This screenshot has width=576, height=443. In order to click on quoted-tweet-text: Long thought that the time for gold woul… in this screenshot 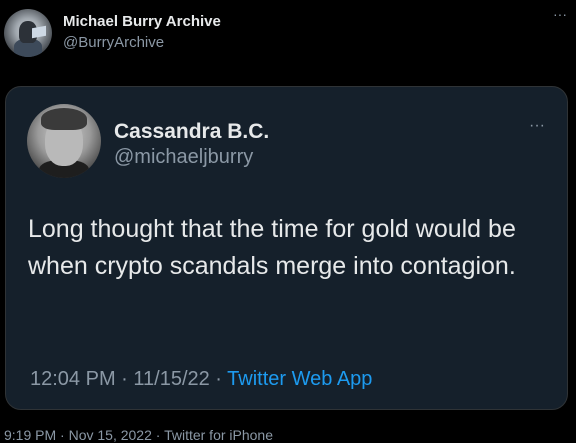, I will do `click(272, 247)`.